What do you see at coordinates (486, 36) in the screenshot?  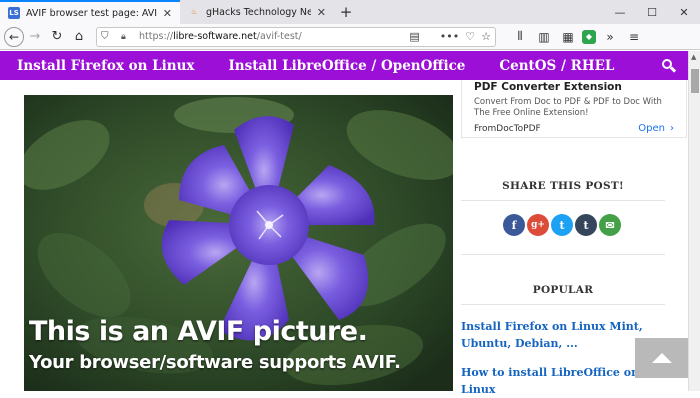 I see `bookmark-star-icon: ☆` at bounding box center [486, 36].